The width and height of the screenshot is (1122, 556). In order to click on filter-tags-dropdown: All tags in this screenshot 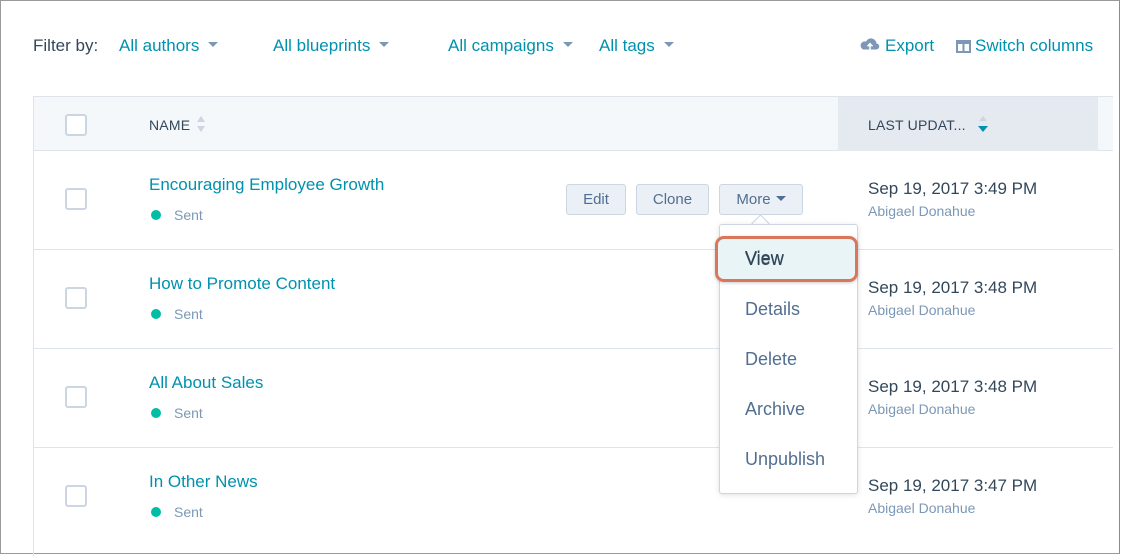, I will do `click(636, 46)`.